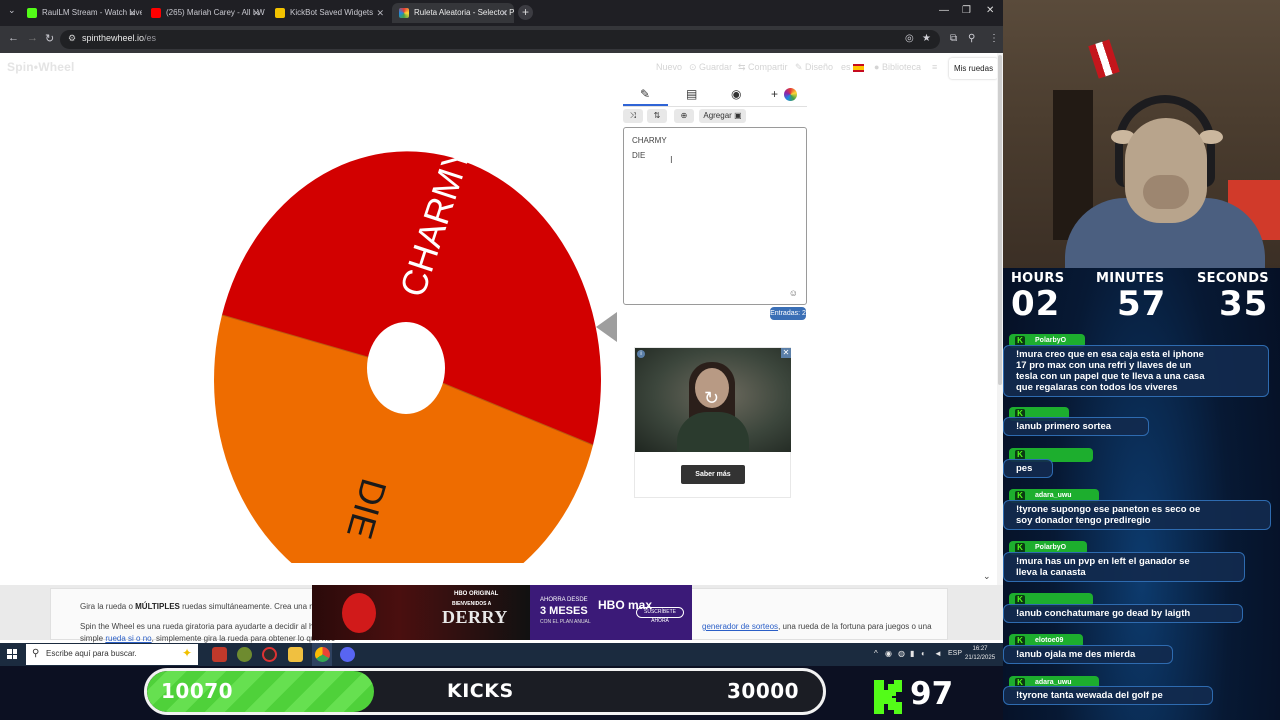  I want to click on hamburger-icon: ≡, so click(934, 67).